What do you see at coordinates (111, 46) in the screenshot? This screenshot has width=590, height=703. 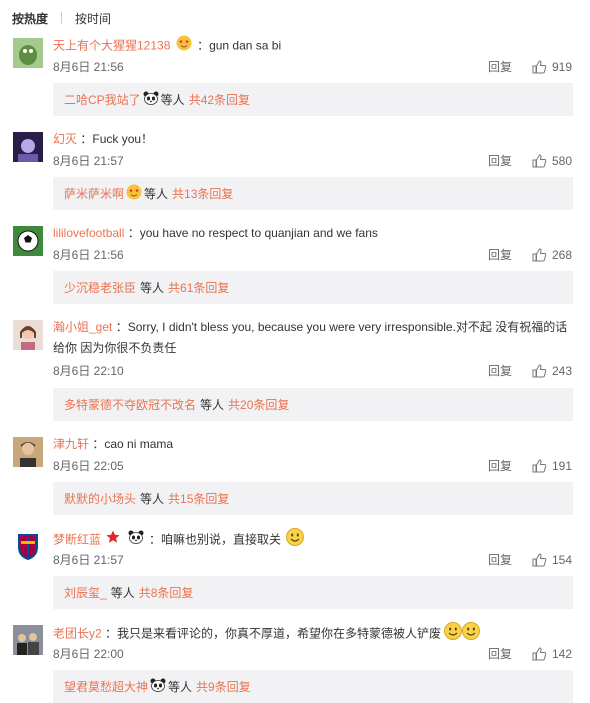 I see `comment-username: 天上有个大猩猩12138` at bounding box center [111, 46].